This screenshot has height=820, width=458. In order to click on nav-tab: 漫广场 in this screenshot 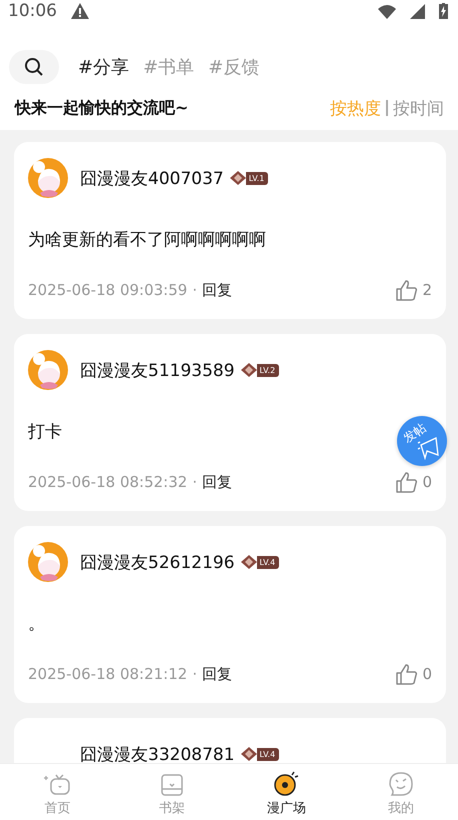, I will do `click(286, 792)`.